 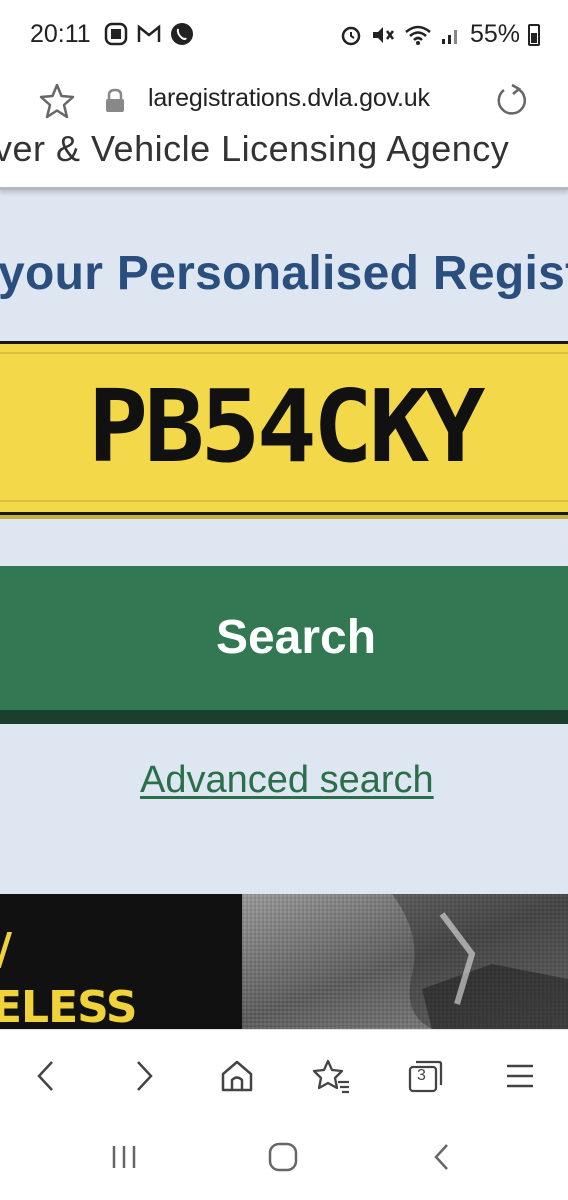 I want to click on status-time: 20:11, so click(x=60, y=34).